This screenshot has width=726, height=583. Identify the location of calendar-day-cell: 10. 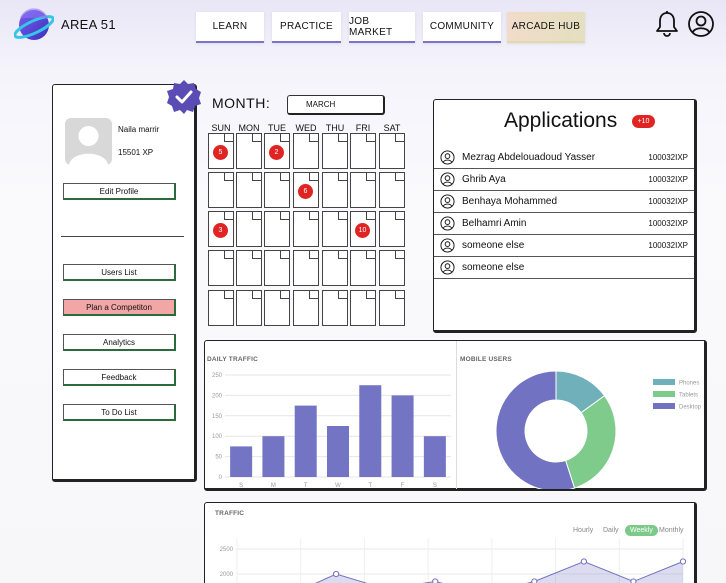
(363, 229).